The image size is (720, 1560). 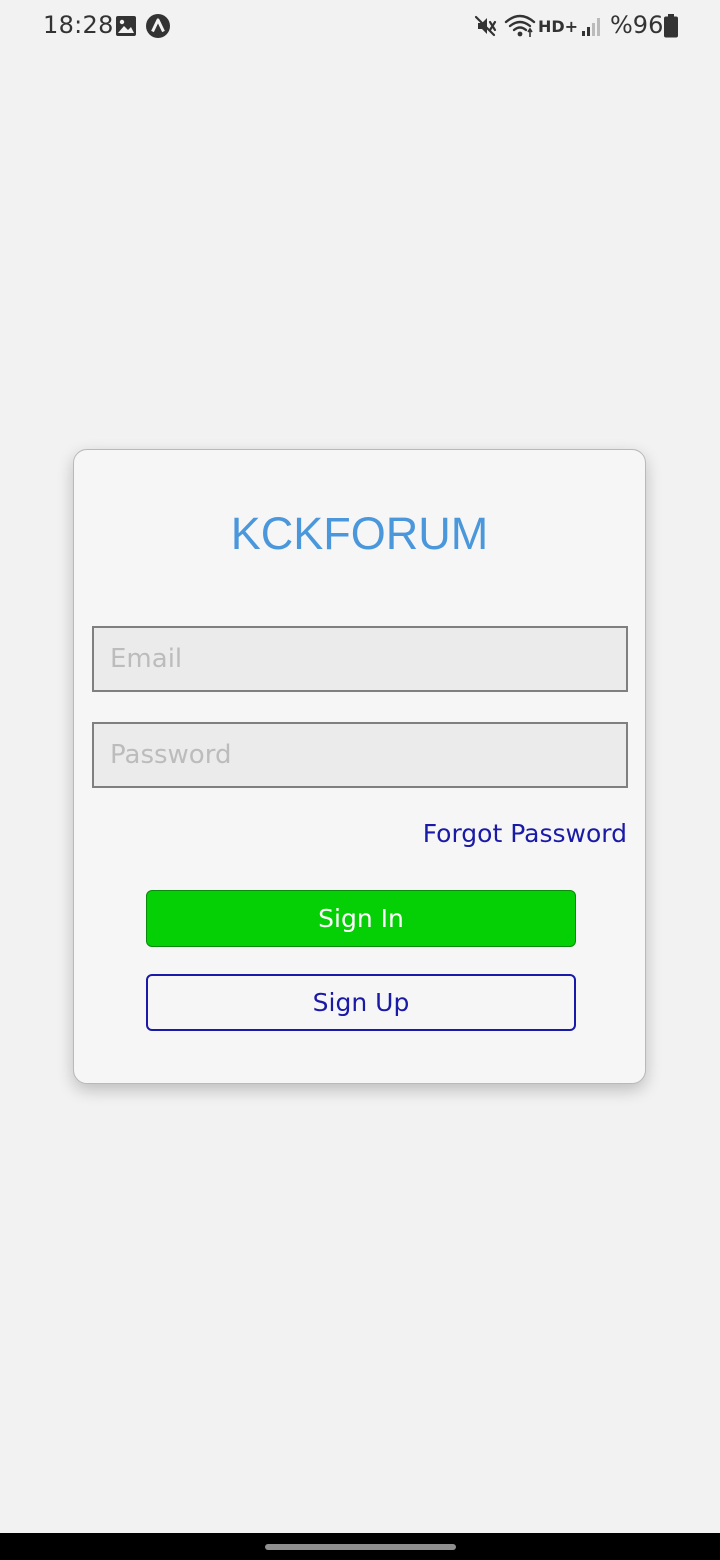 I want to click on battery-icon, so click(x=671, y=26).